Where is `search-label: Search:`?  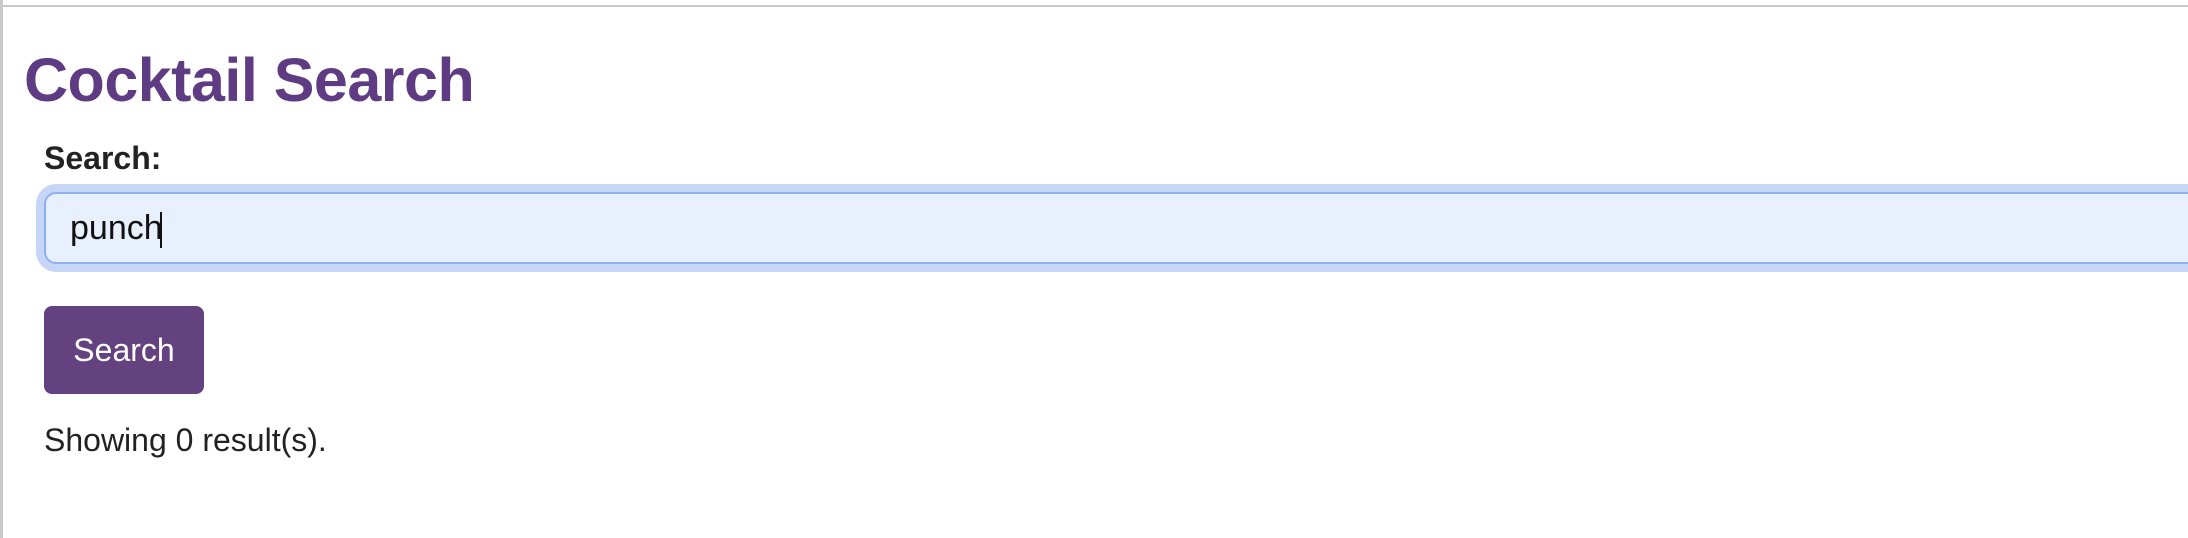
search-label: Search: is located at coordinates (103, 158).